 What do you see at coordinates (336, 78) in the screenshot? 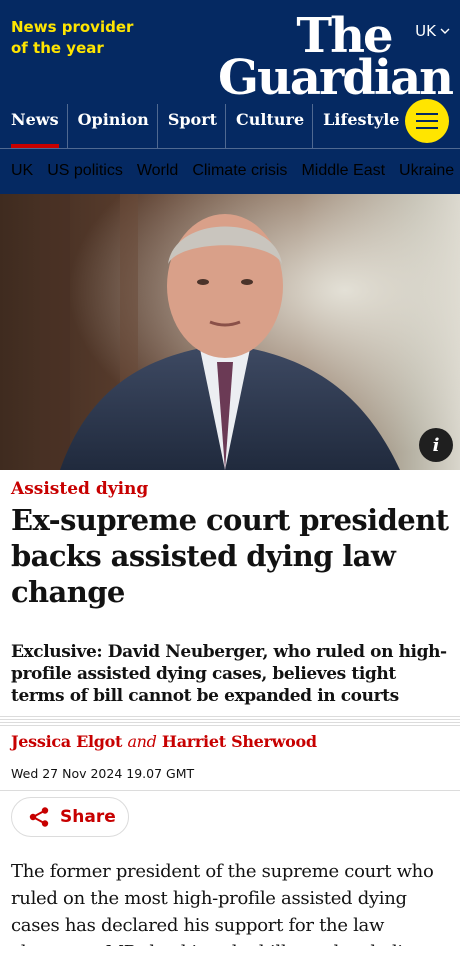
I see `logo-line-2: Guardian` at bounding box center [336, 78].